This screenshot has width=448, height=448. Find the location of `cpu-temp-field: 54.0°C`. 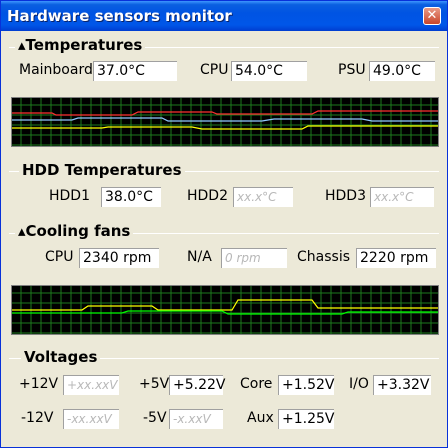

cpu-temp-field: 54.0°C is located at coordinates (269, 71).